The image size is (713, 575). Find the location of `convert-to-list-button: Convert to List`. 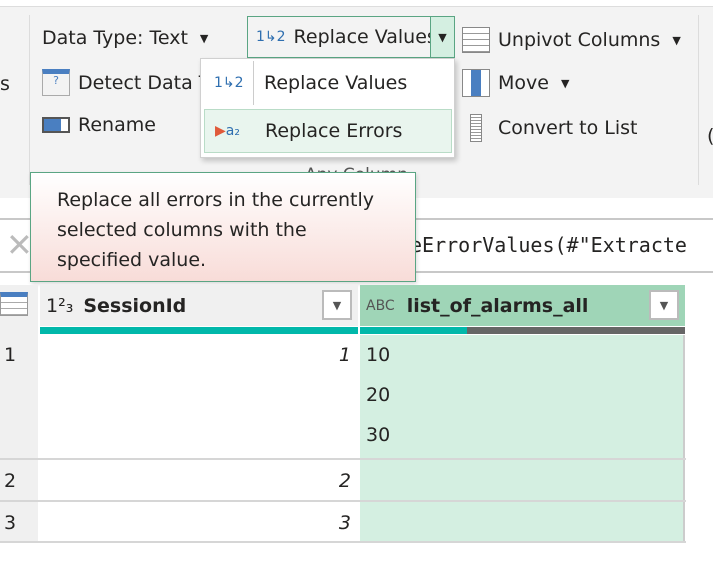

convert-to-list-button: Convert to List is located at coordinates (554, 128).